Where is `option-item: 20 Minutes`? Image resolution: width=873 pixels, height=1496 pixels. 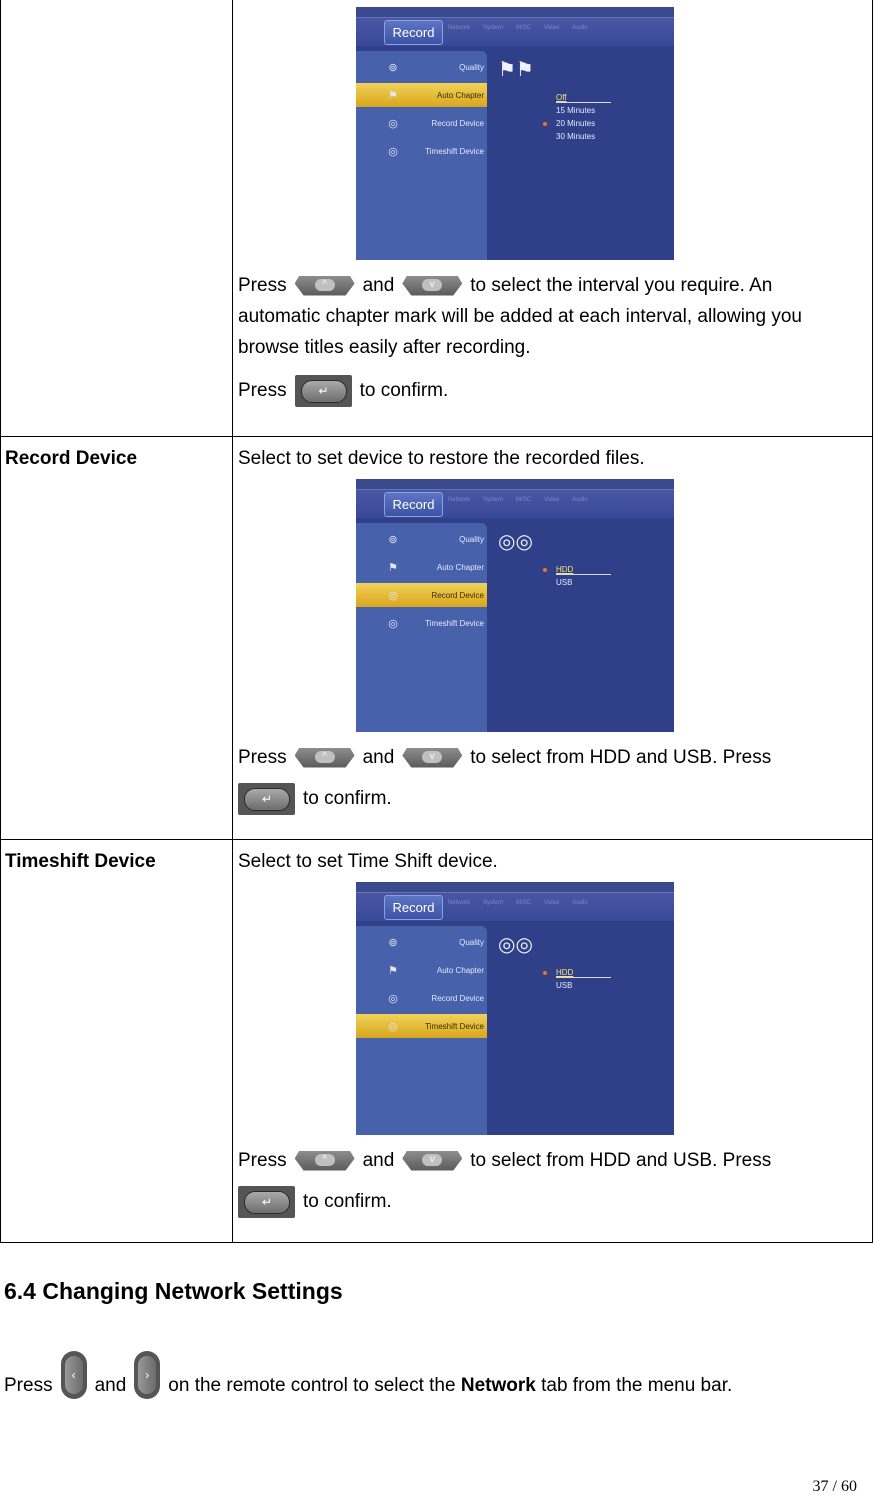
option-item: 20 Minutes is located at coordinates (569, 123).